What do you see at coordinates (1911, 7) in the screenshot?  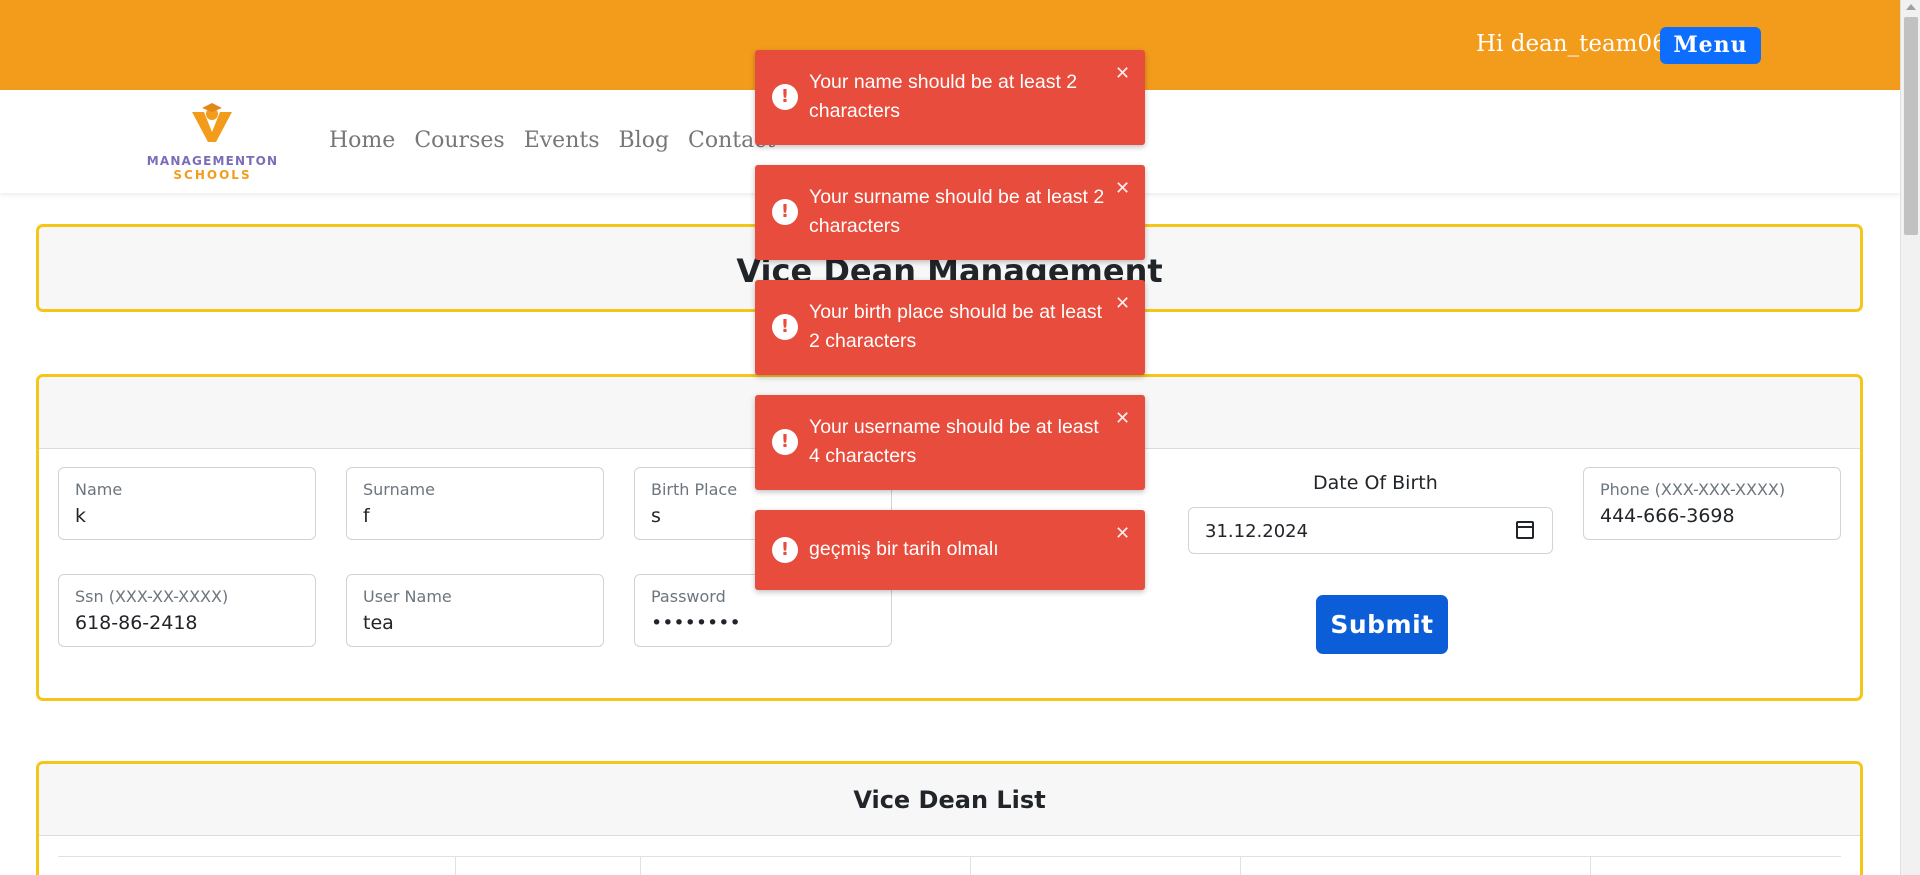 I see `scroll-up-icon` at bounding box center [1911, 7].